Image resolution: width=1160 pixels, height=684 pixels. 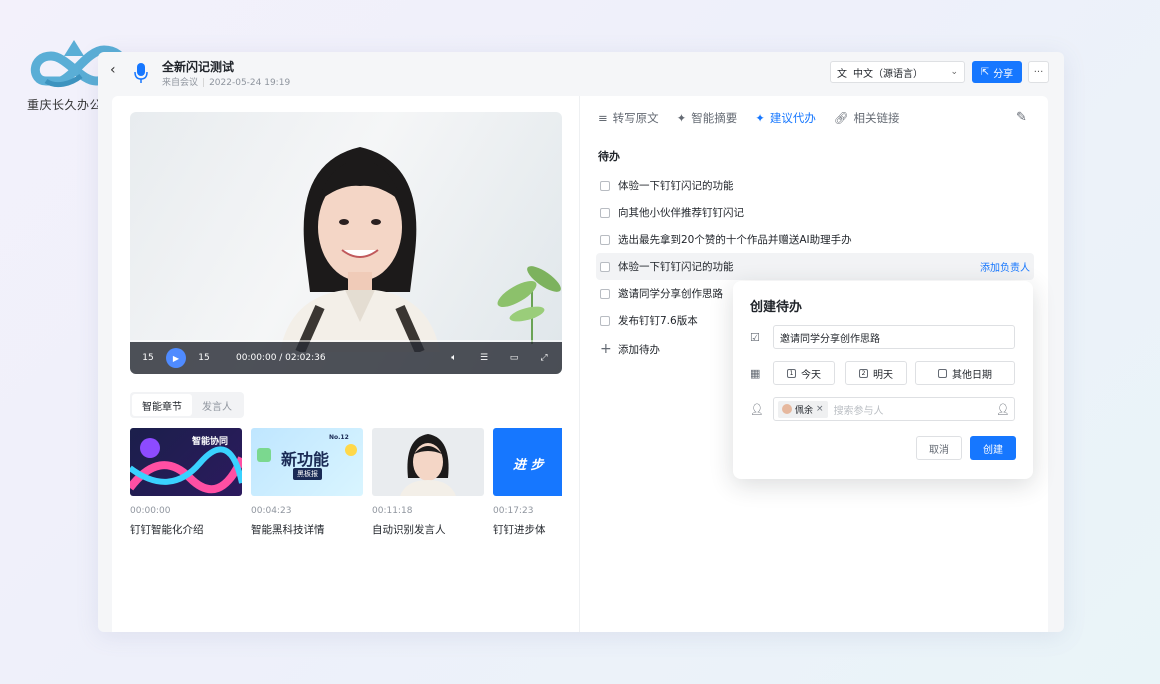 I want to click on calendar-day-icon: 2, so click(x=863, y=373).